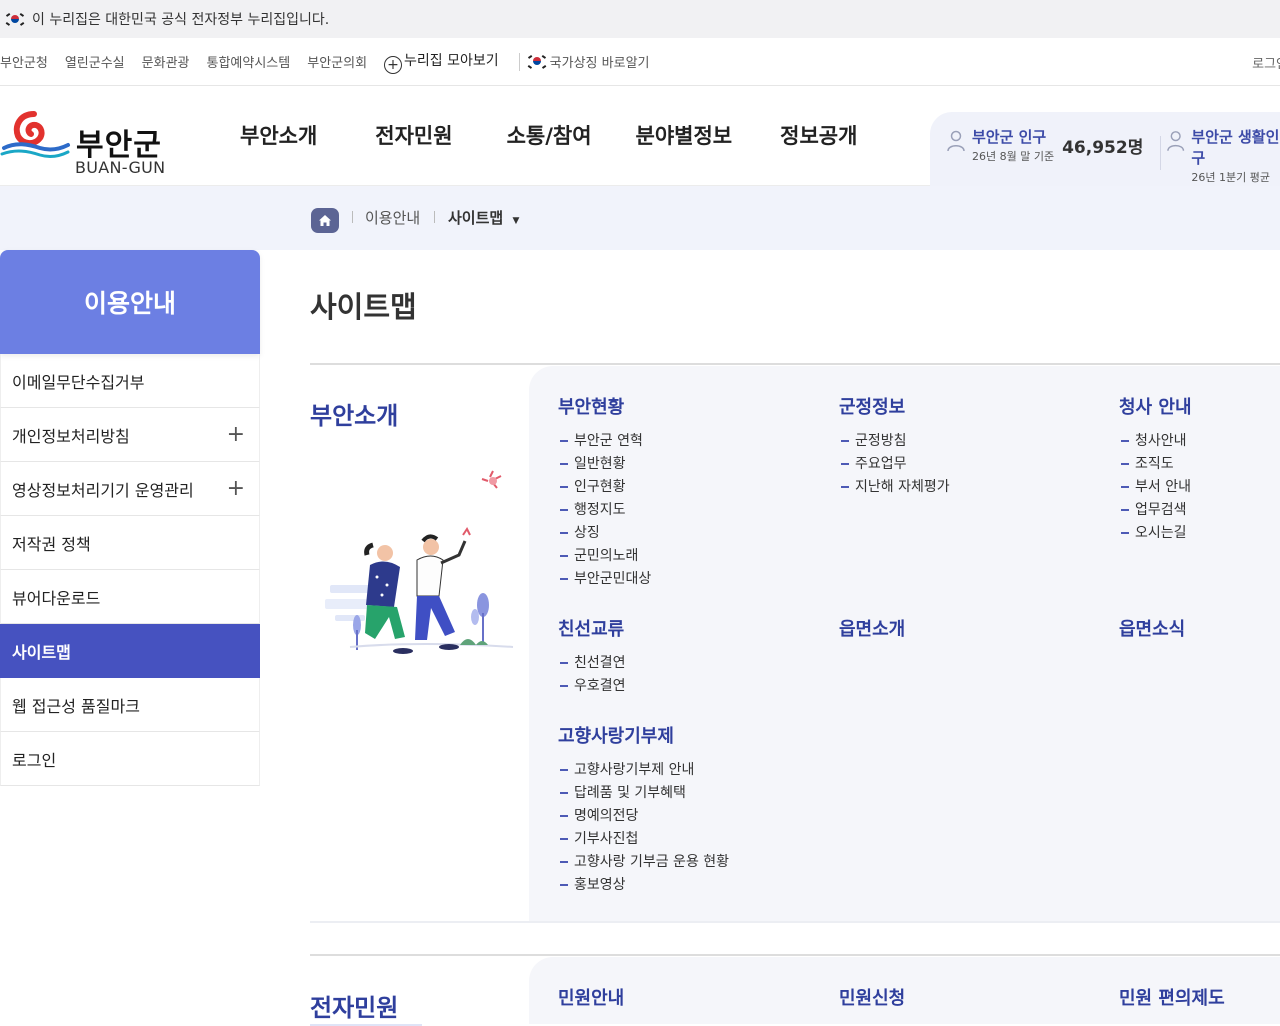 The width and height of the screenshot is (1280, 1026). What do you see at coordinates (85, 140) in the screenshot?
I see `buan-logo: 부안군 BUAN-GUN` at bounding box center [85, 140].